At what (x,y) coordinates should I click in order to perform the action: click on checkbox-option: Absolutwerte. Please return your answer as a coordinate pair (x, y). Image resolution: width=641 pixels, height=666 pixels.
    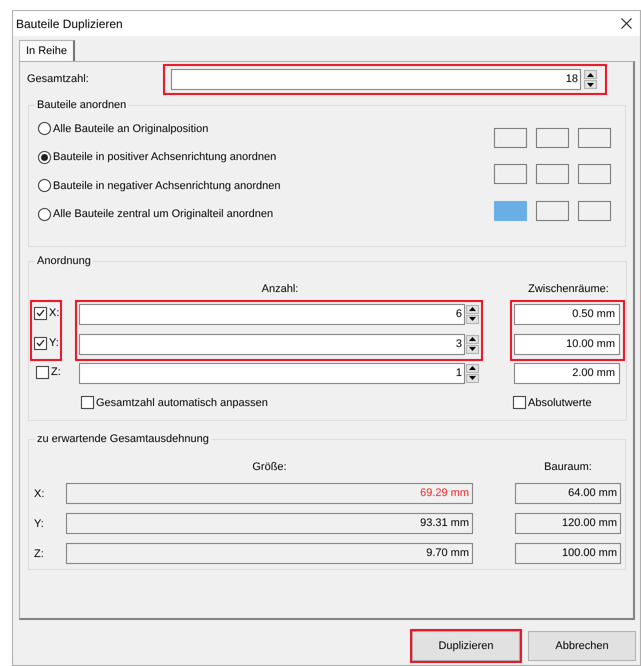
    Looking at the image, I should click on (552, 402).